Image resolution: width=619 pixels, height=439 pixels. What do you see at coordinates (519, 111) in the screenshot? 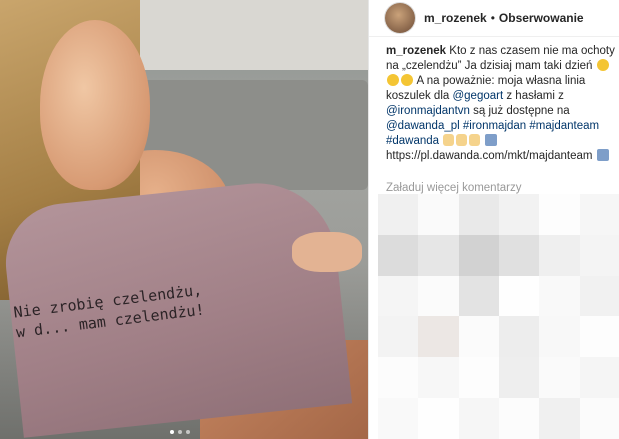
I see `caption-text: są już dostępne na` at bounding box center [519, 111].